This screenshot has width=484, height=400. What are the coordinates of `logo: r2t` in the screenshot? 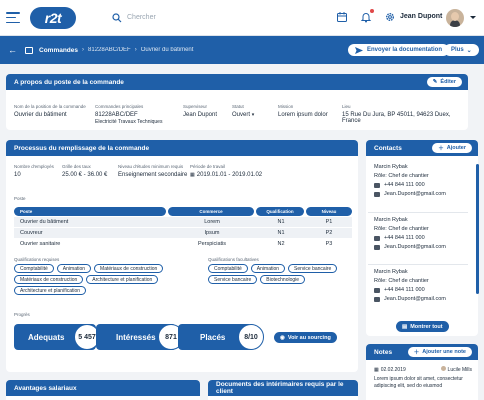 It's located at (53, 17).